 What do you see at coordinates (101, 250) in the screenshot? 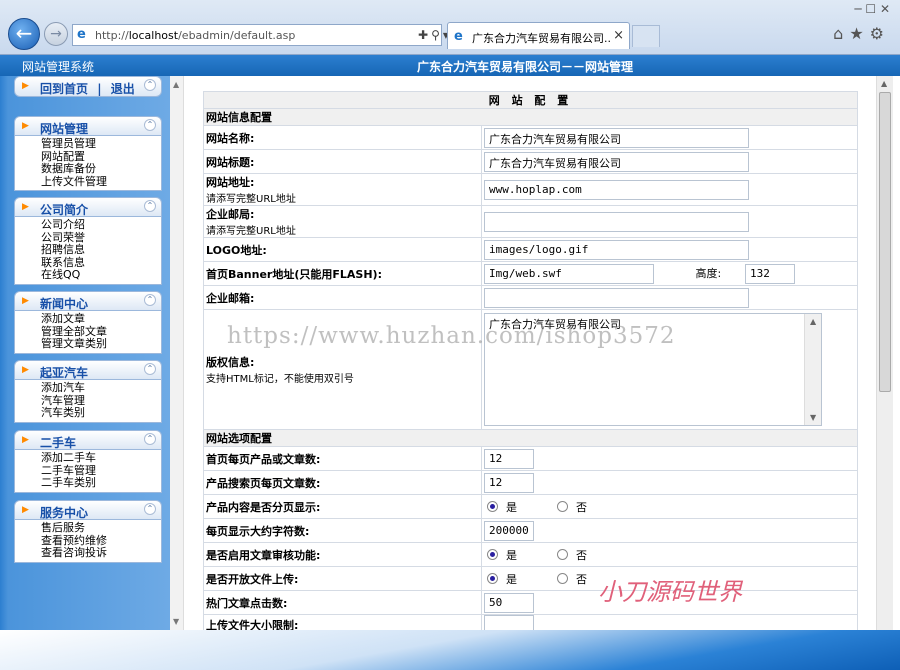
I see `sidebar-item-jobs: 招聘信息` at bounding box center [101, 250].